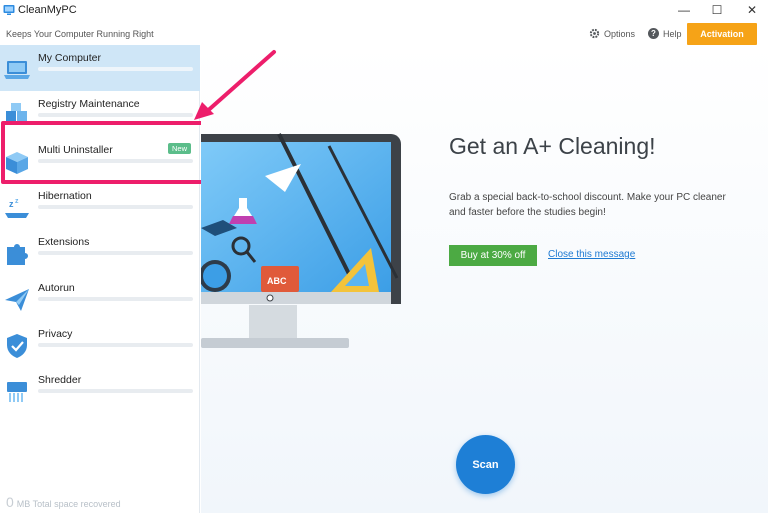  Describe the element at coordinates (384, 11) in the screenshot. I see `title-bar: CleanMyPC — ☐ ✕` at that location.